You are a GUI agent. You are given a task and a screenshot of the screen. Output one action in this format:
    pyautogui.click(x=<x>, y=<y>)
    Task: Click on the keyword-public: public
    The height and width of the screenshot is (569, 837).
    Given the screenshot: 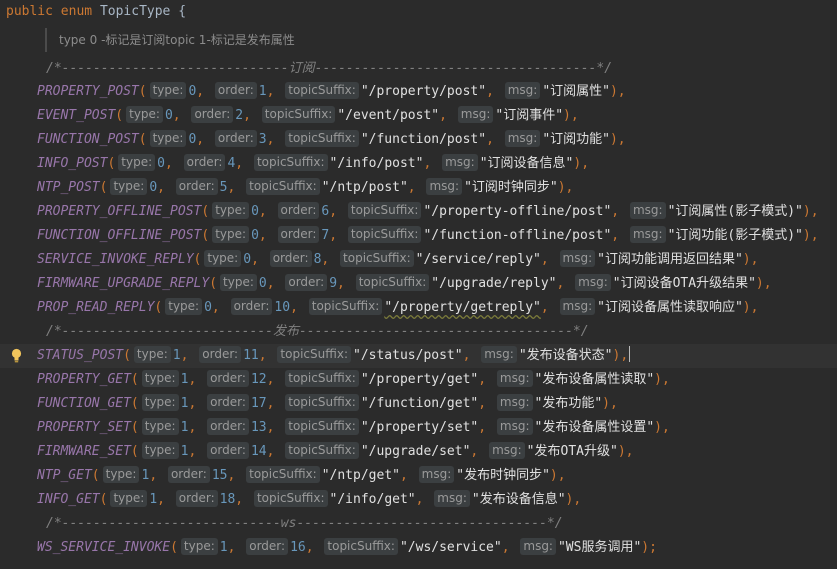 What is the action you would take?
    pyautogui.click(x=29, y=11)
    